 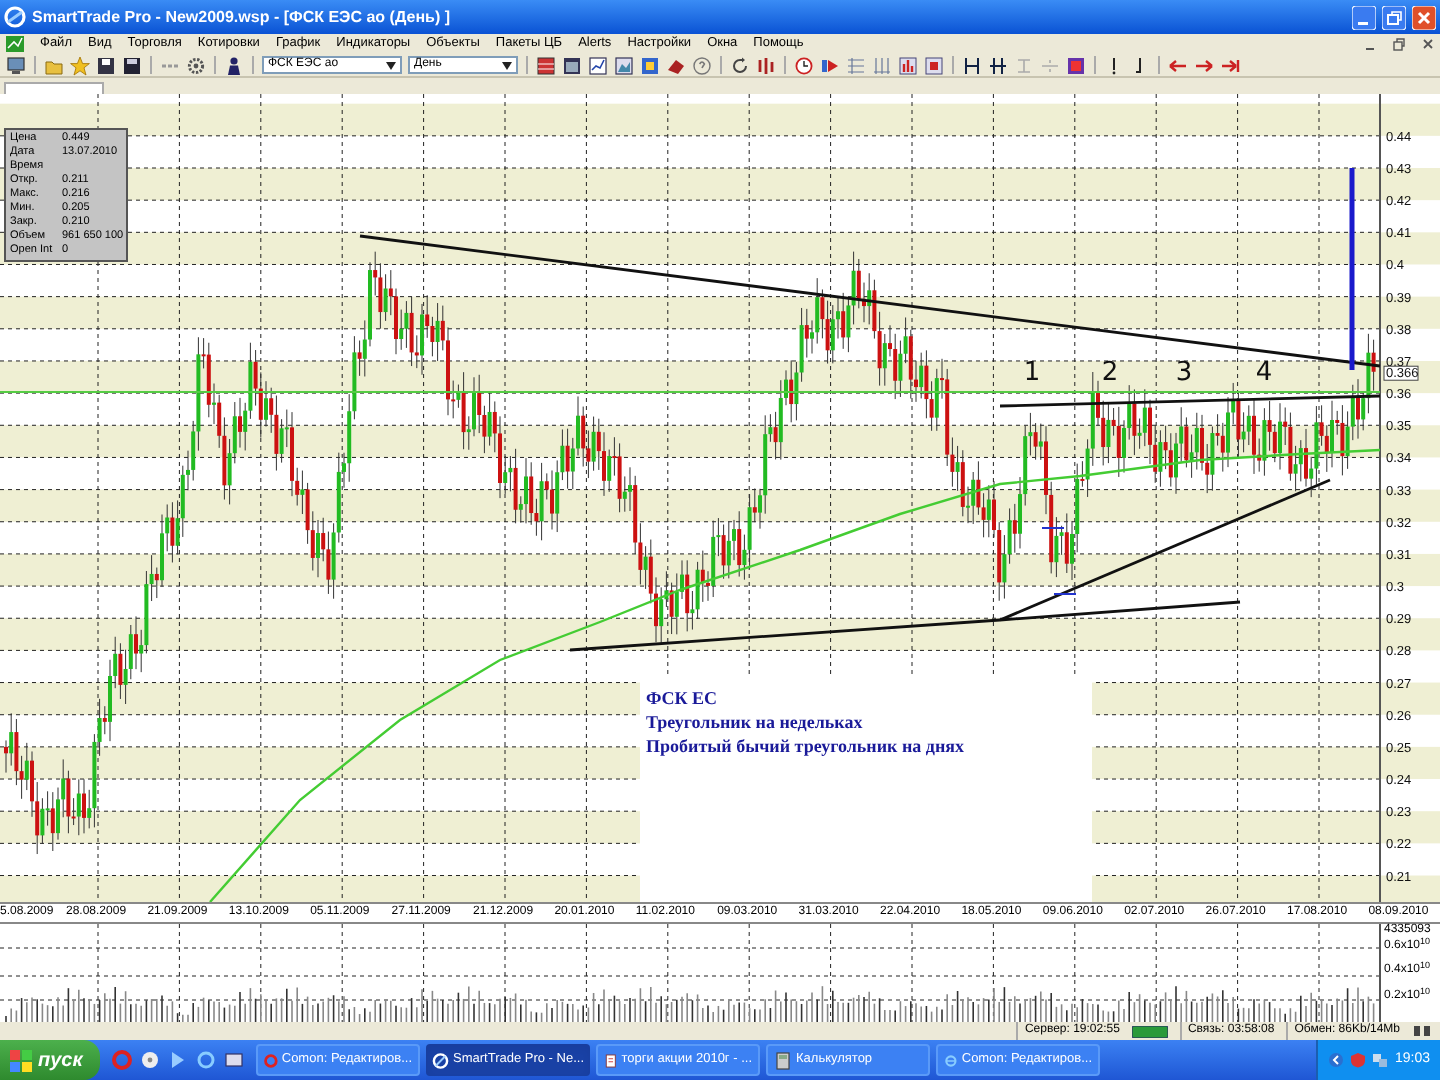 What do you see at coordinates (546, 65) in the screenshot?
I see `table-icon` at bounding box center [546, 65].